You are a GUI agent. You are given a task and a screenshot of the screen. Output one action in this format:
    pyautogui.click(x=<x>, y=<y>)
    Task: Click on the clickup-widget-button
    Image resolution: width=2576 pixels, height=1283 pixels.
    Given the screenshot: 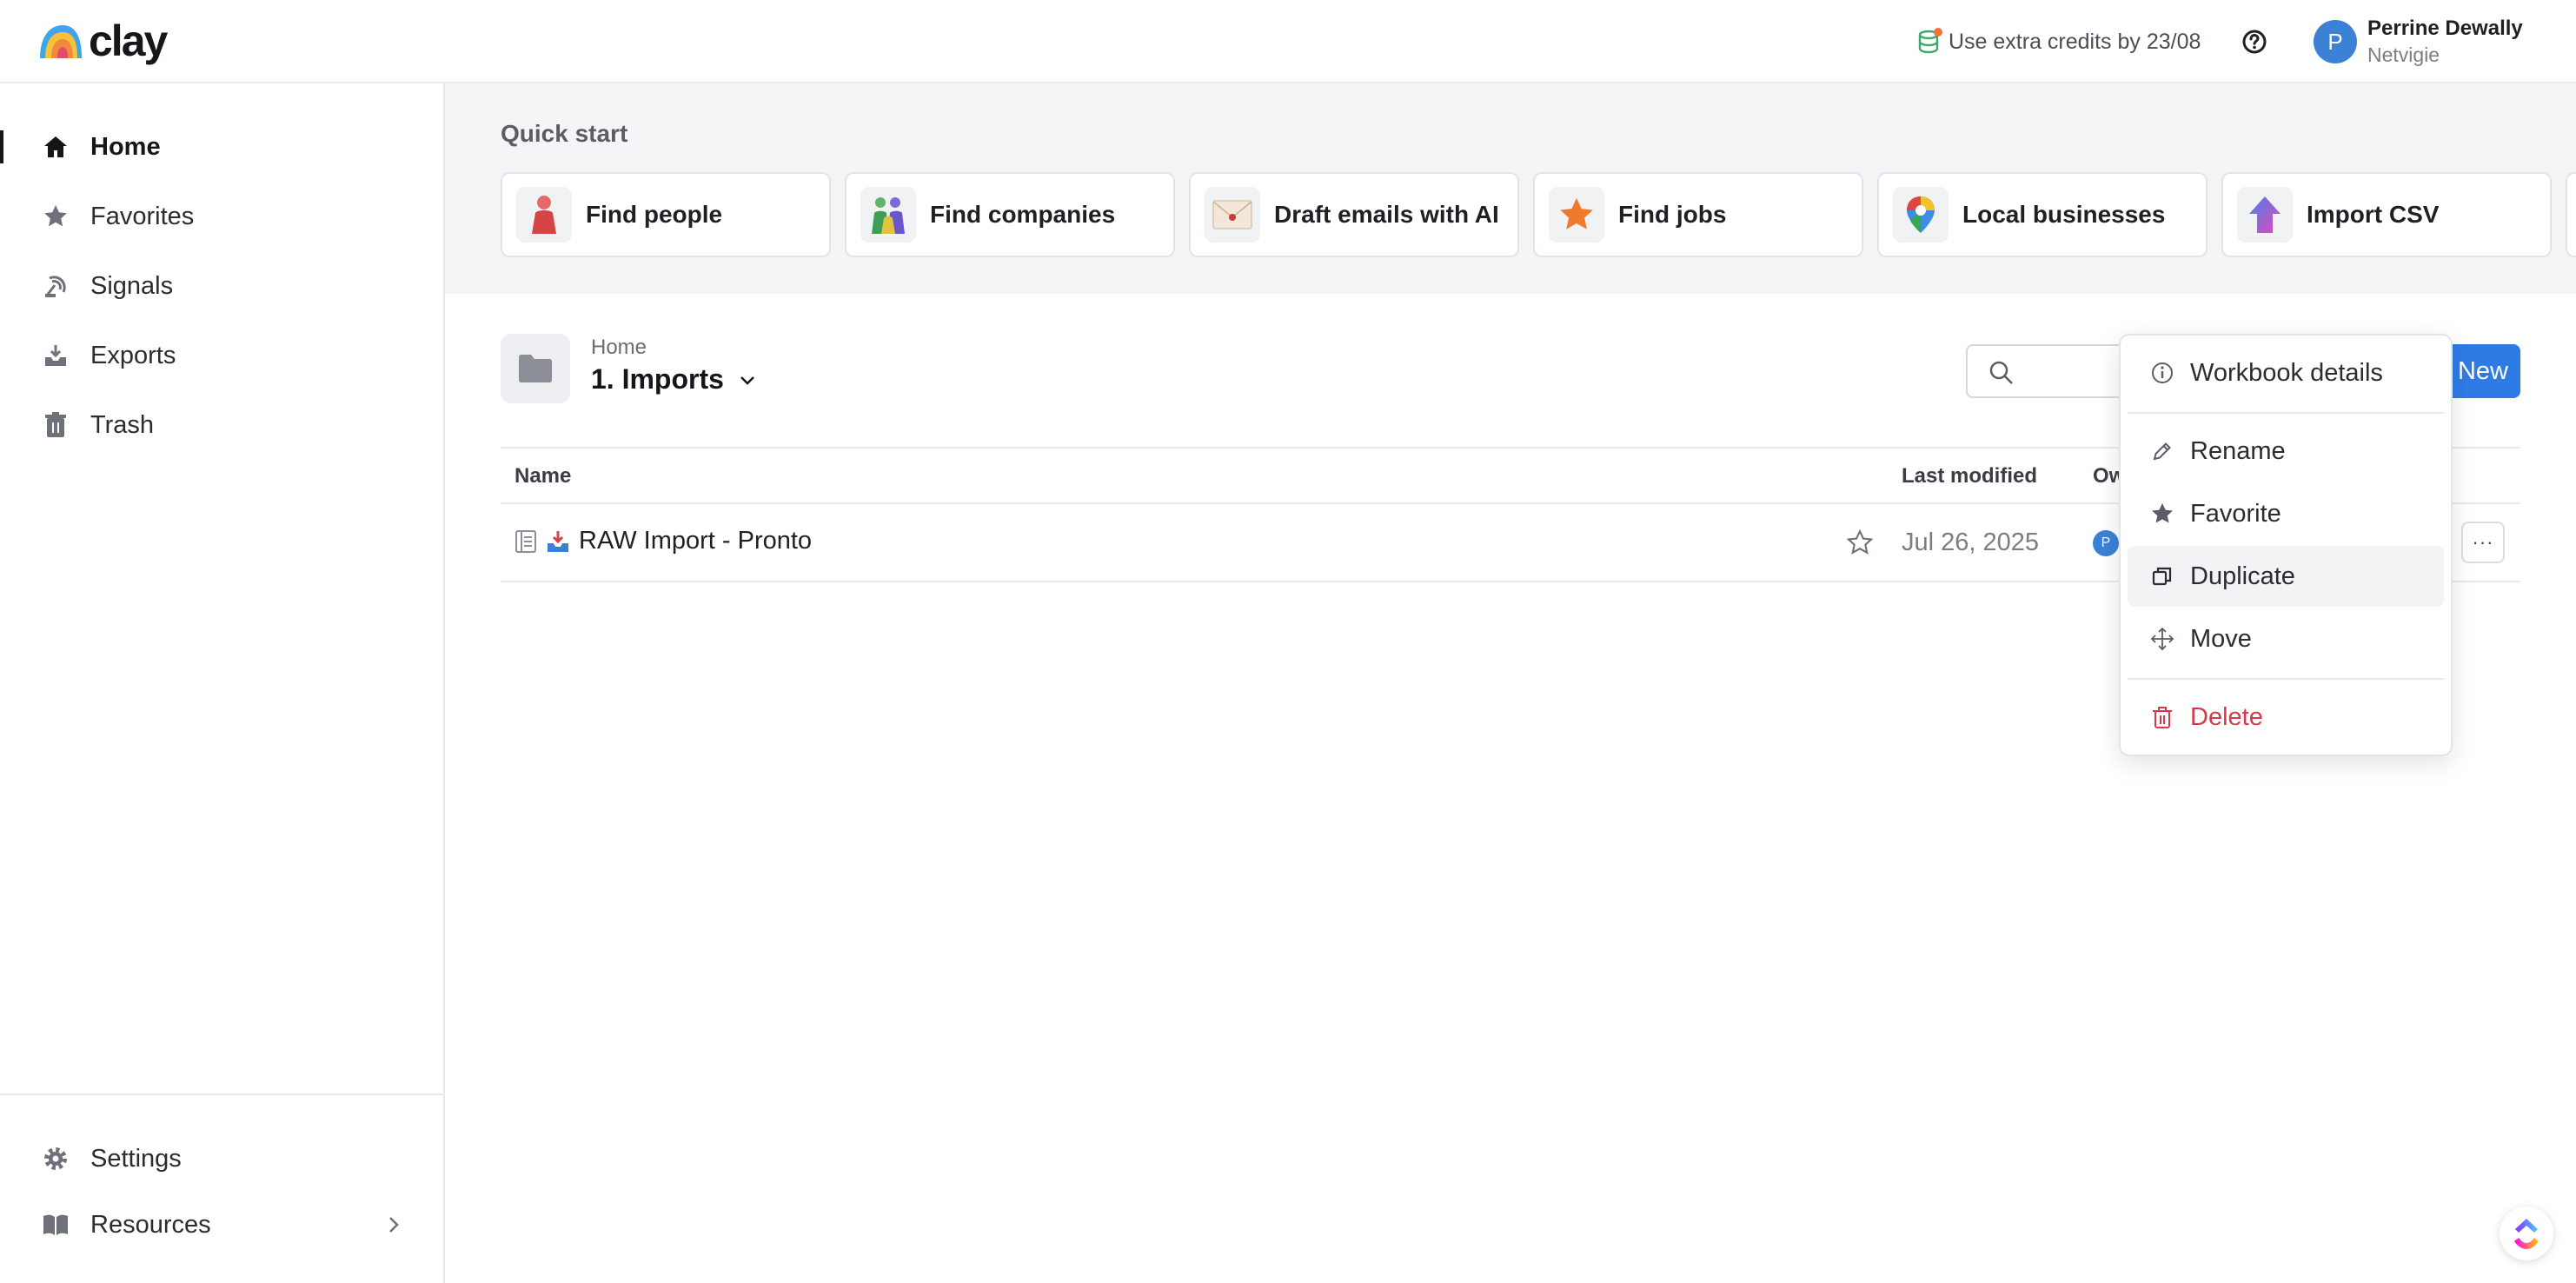 What is the action you would take?
    pyautogui.click(x=2526, y=1233)
    